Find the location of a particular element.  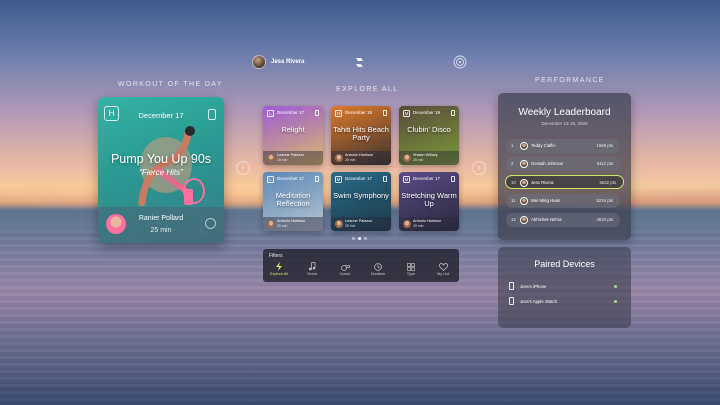

leaderboard-rank: 11 is located at coordinates (513, 200).